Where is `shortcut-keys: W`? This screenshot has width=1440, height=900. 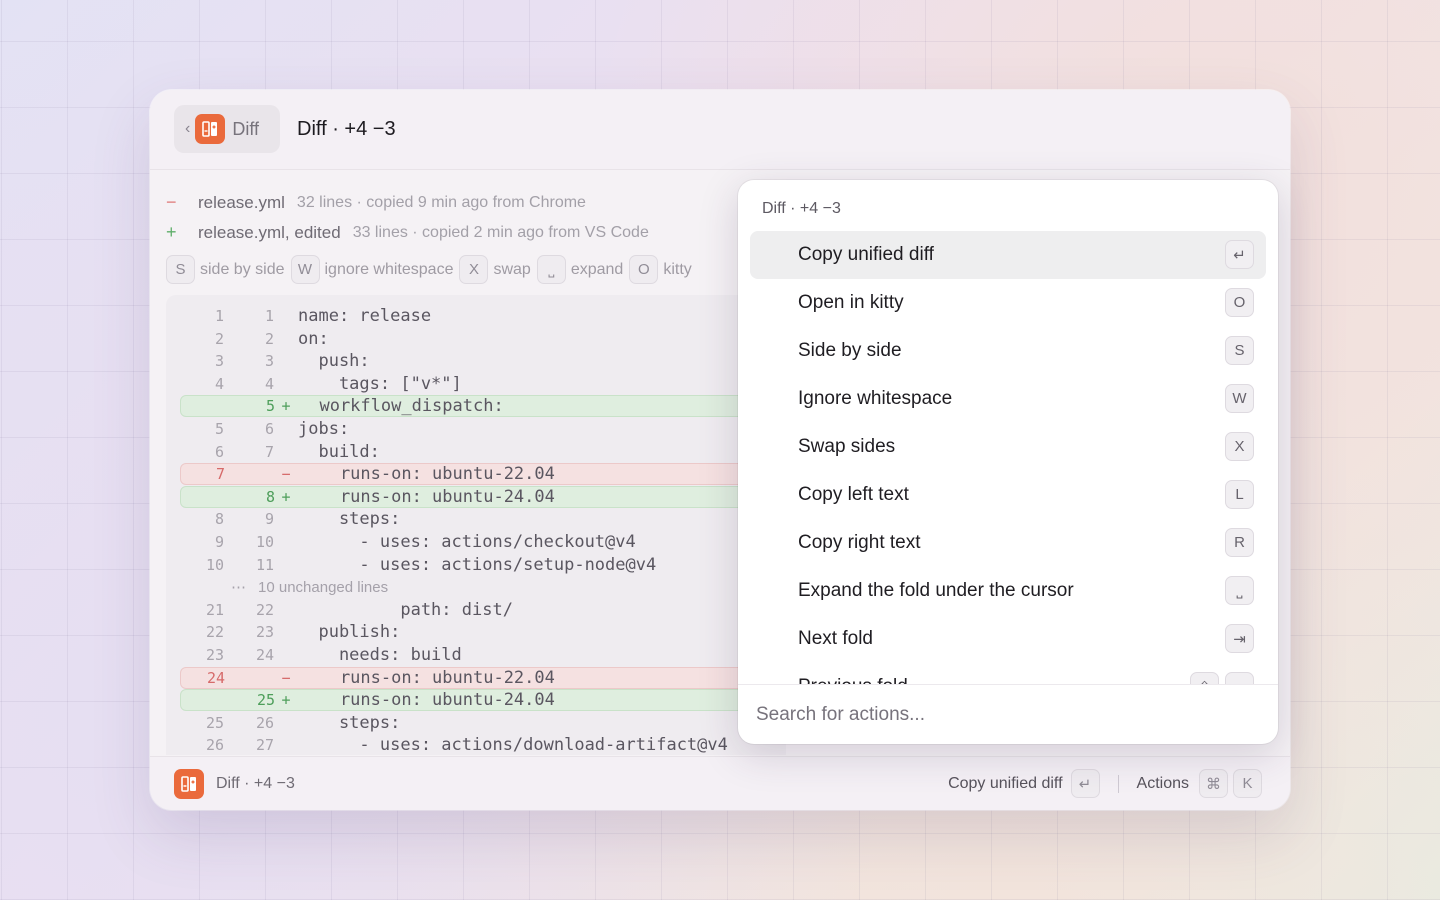 shortcut-keys: W is located at coordinates (1236, 398).